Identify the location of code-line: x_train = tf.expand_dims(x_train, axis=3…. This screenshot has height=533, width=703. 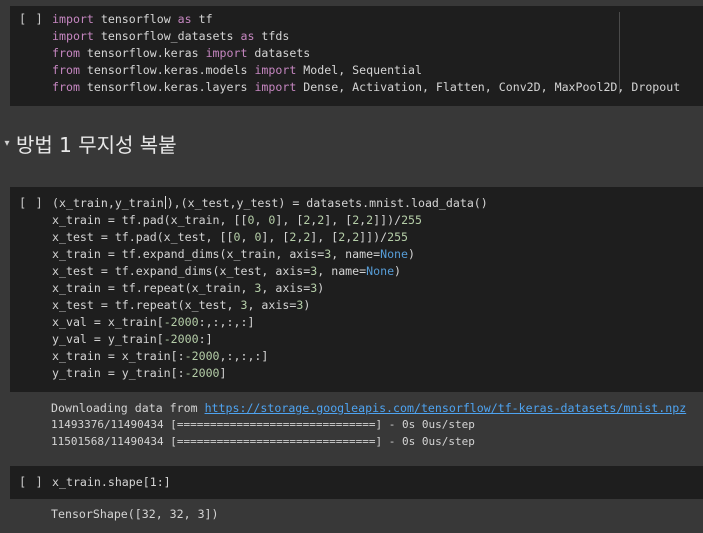
(233, 254).